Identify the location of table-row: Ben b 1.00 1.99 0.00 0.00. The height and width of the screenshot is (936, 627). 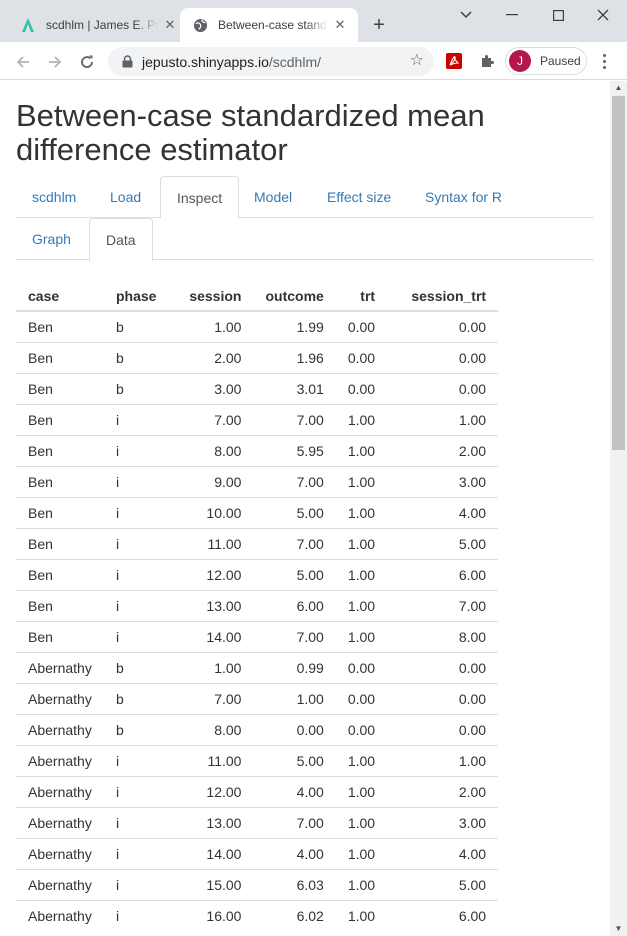
(257, 326).